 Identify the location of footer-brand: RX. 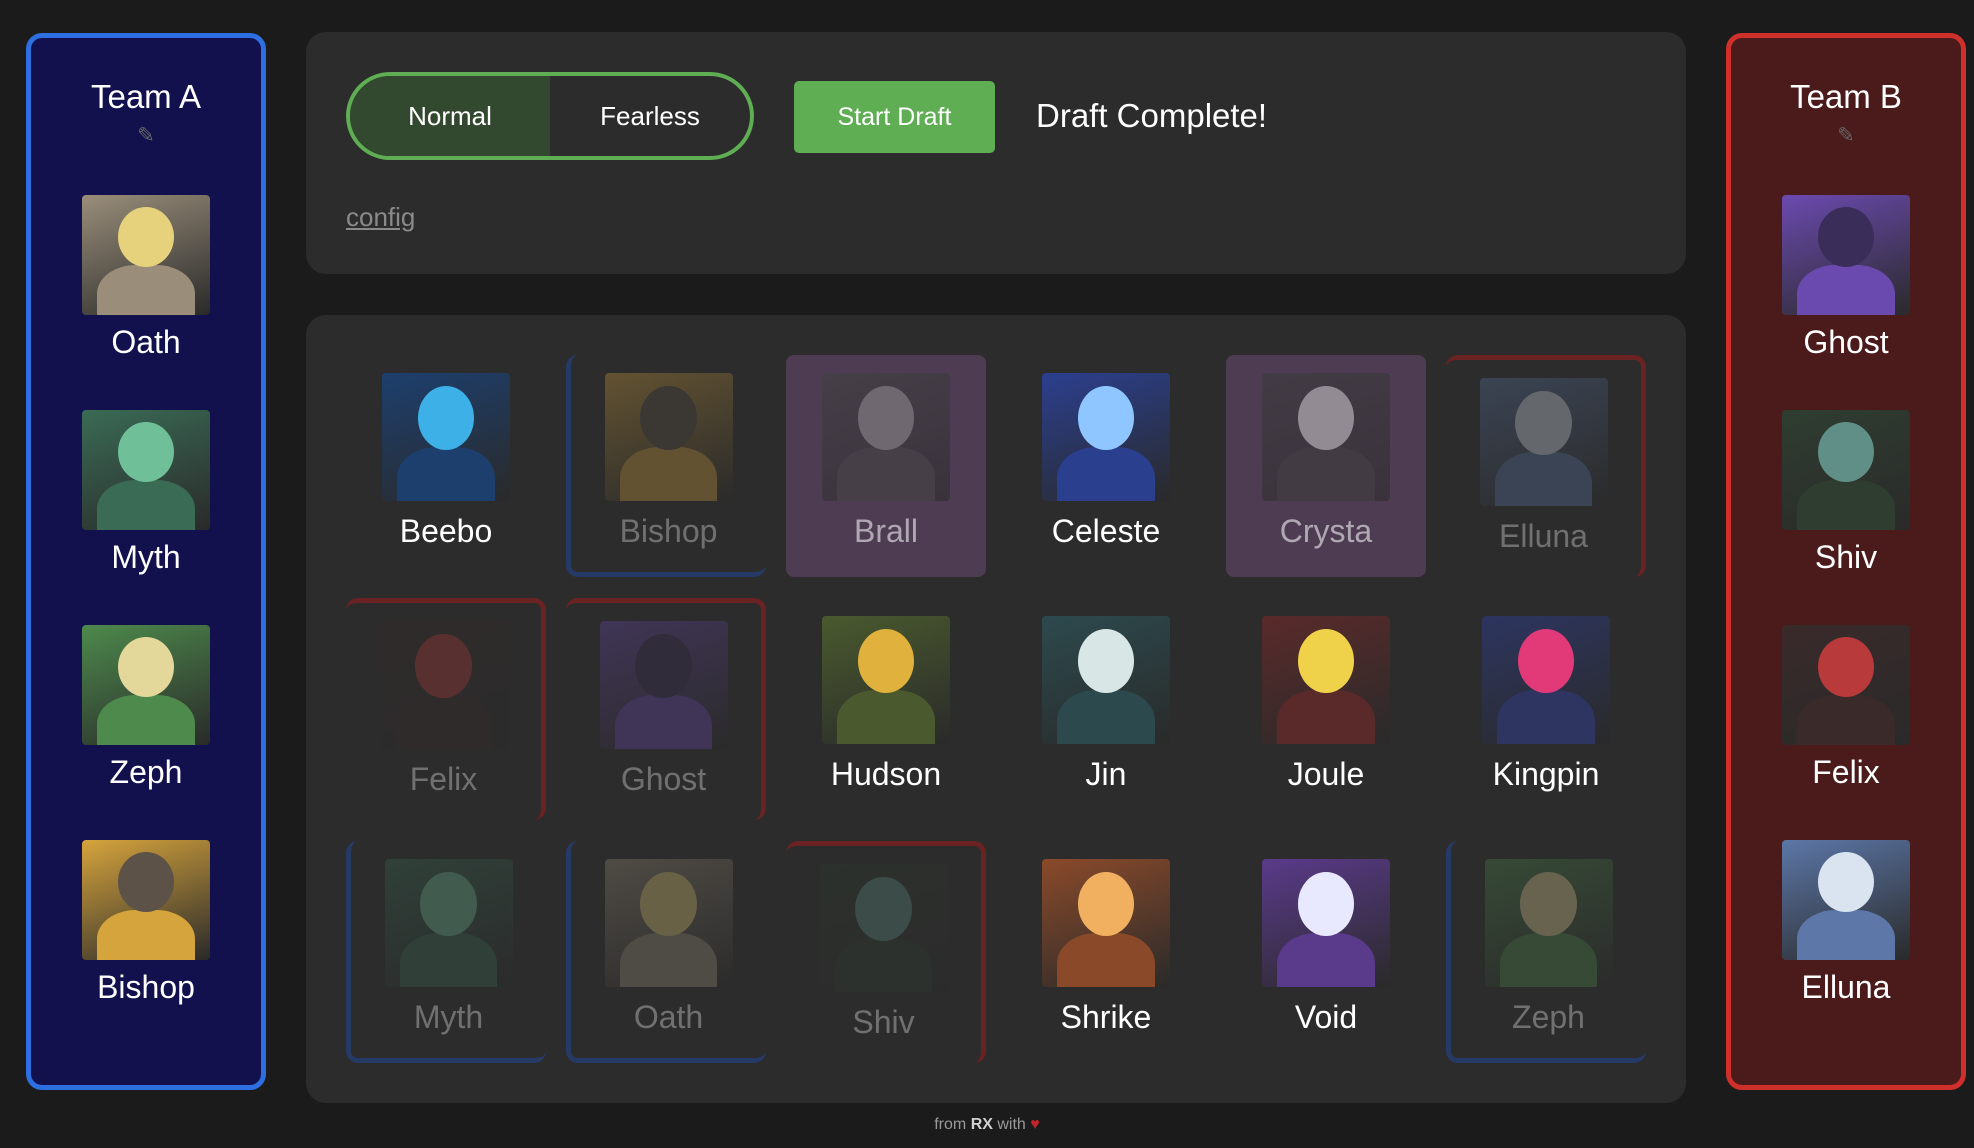
(981, 1124).